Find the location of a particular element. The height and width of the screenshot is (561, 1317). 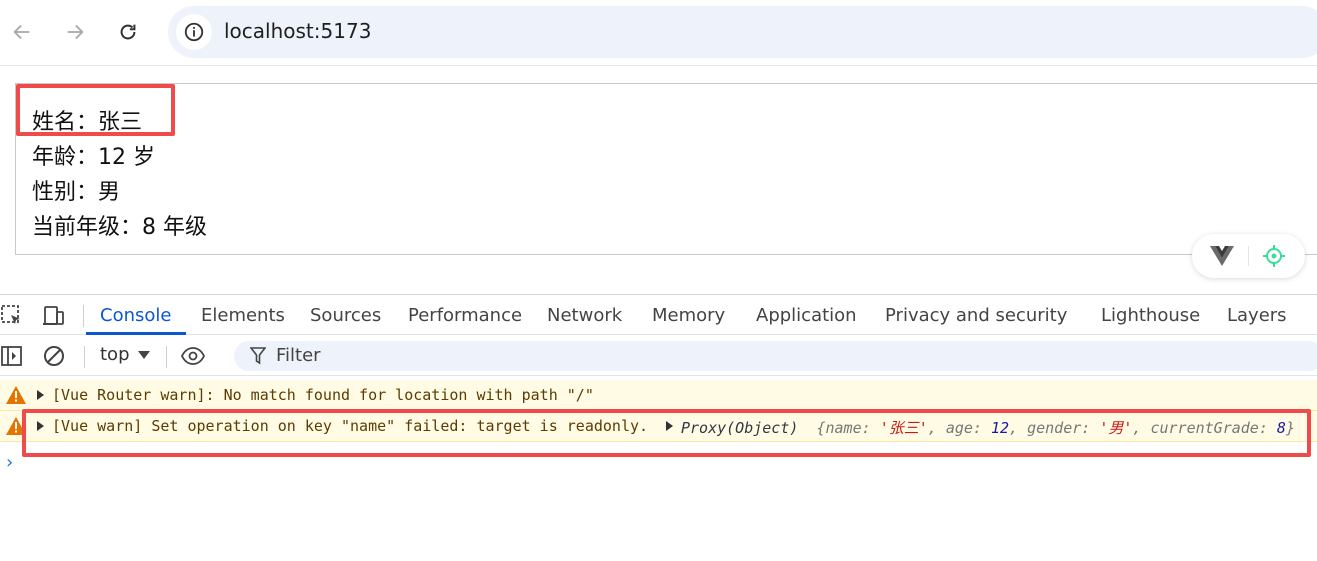

console-prompt: › is located at coordinates (9, 462).